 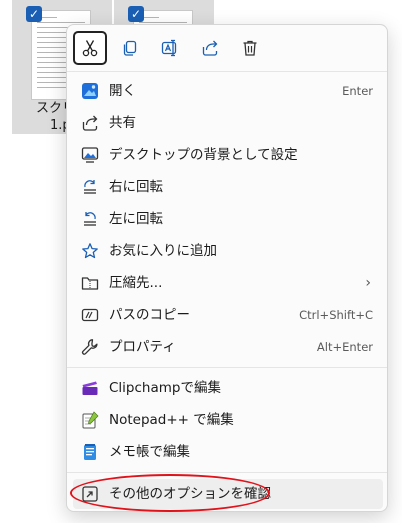 What do you see at coordinates (336, 315) in the screenshot?
I see `shortcut-label: Ctrl+Shift+C` at bounding box center [336, 315].